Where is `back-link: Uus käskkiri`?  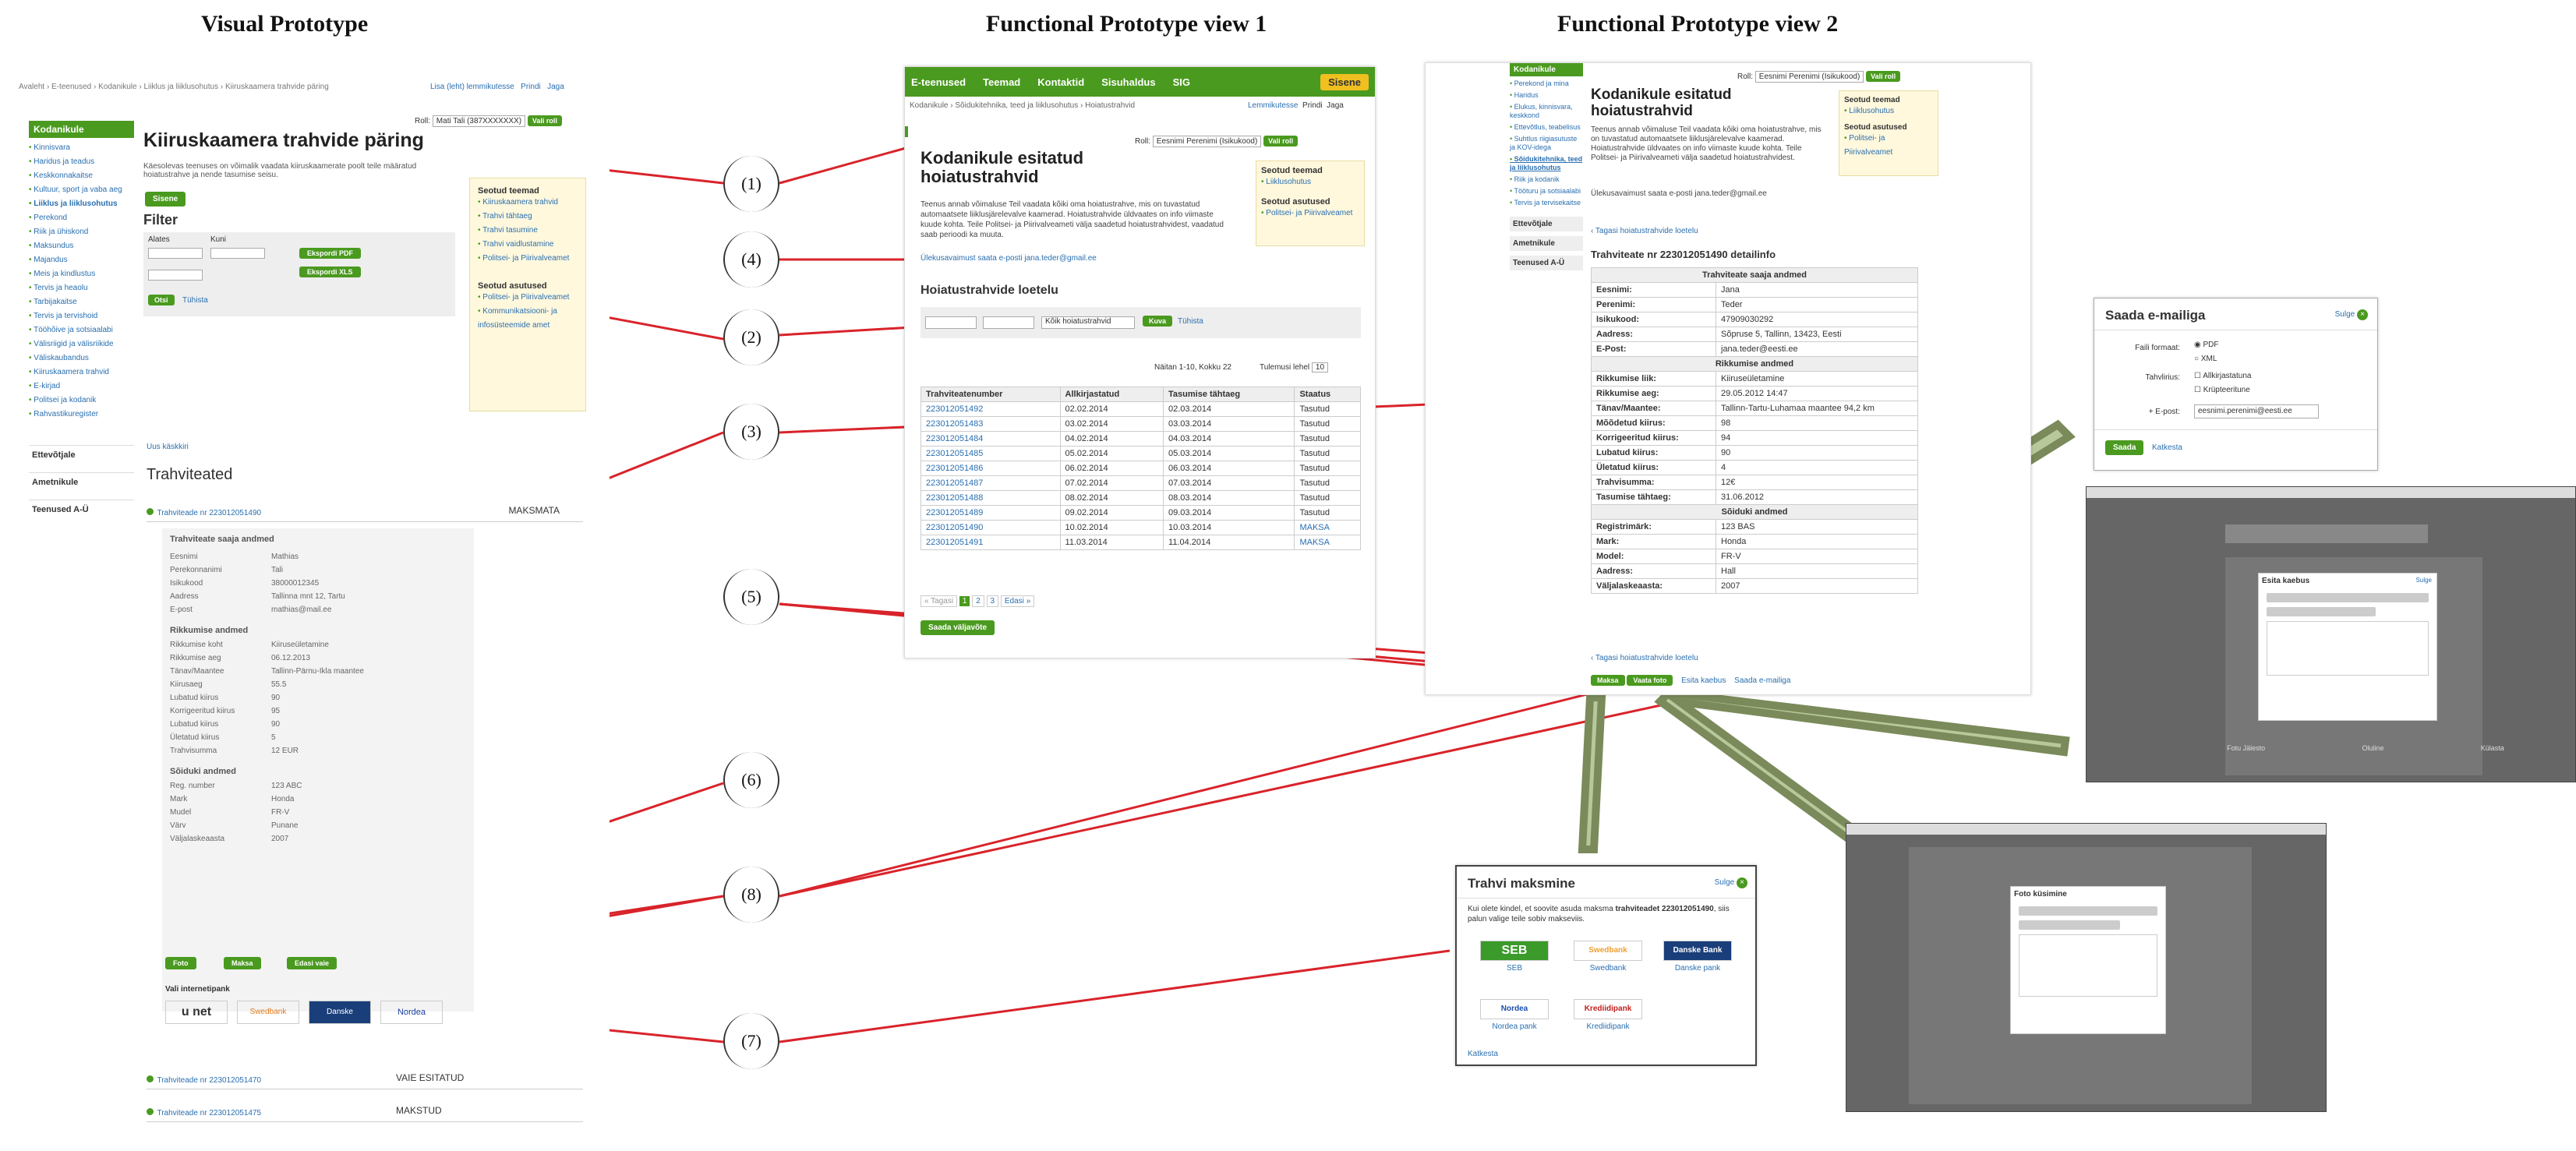 back-link: Uus käskkiri is located at coordinates (168, 447).